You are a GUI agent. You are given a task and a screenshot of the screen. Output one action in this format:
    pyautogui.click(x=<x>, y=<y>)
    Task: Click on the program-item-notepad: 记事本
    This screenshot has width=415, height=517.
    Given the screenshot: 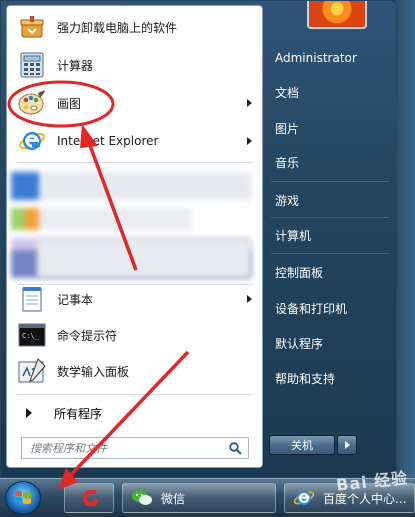 What is the action you would take?
    pyautogui.click(x=133, y=299)
    